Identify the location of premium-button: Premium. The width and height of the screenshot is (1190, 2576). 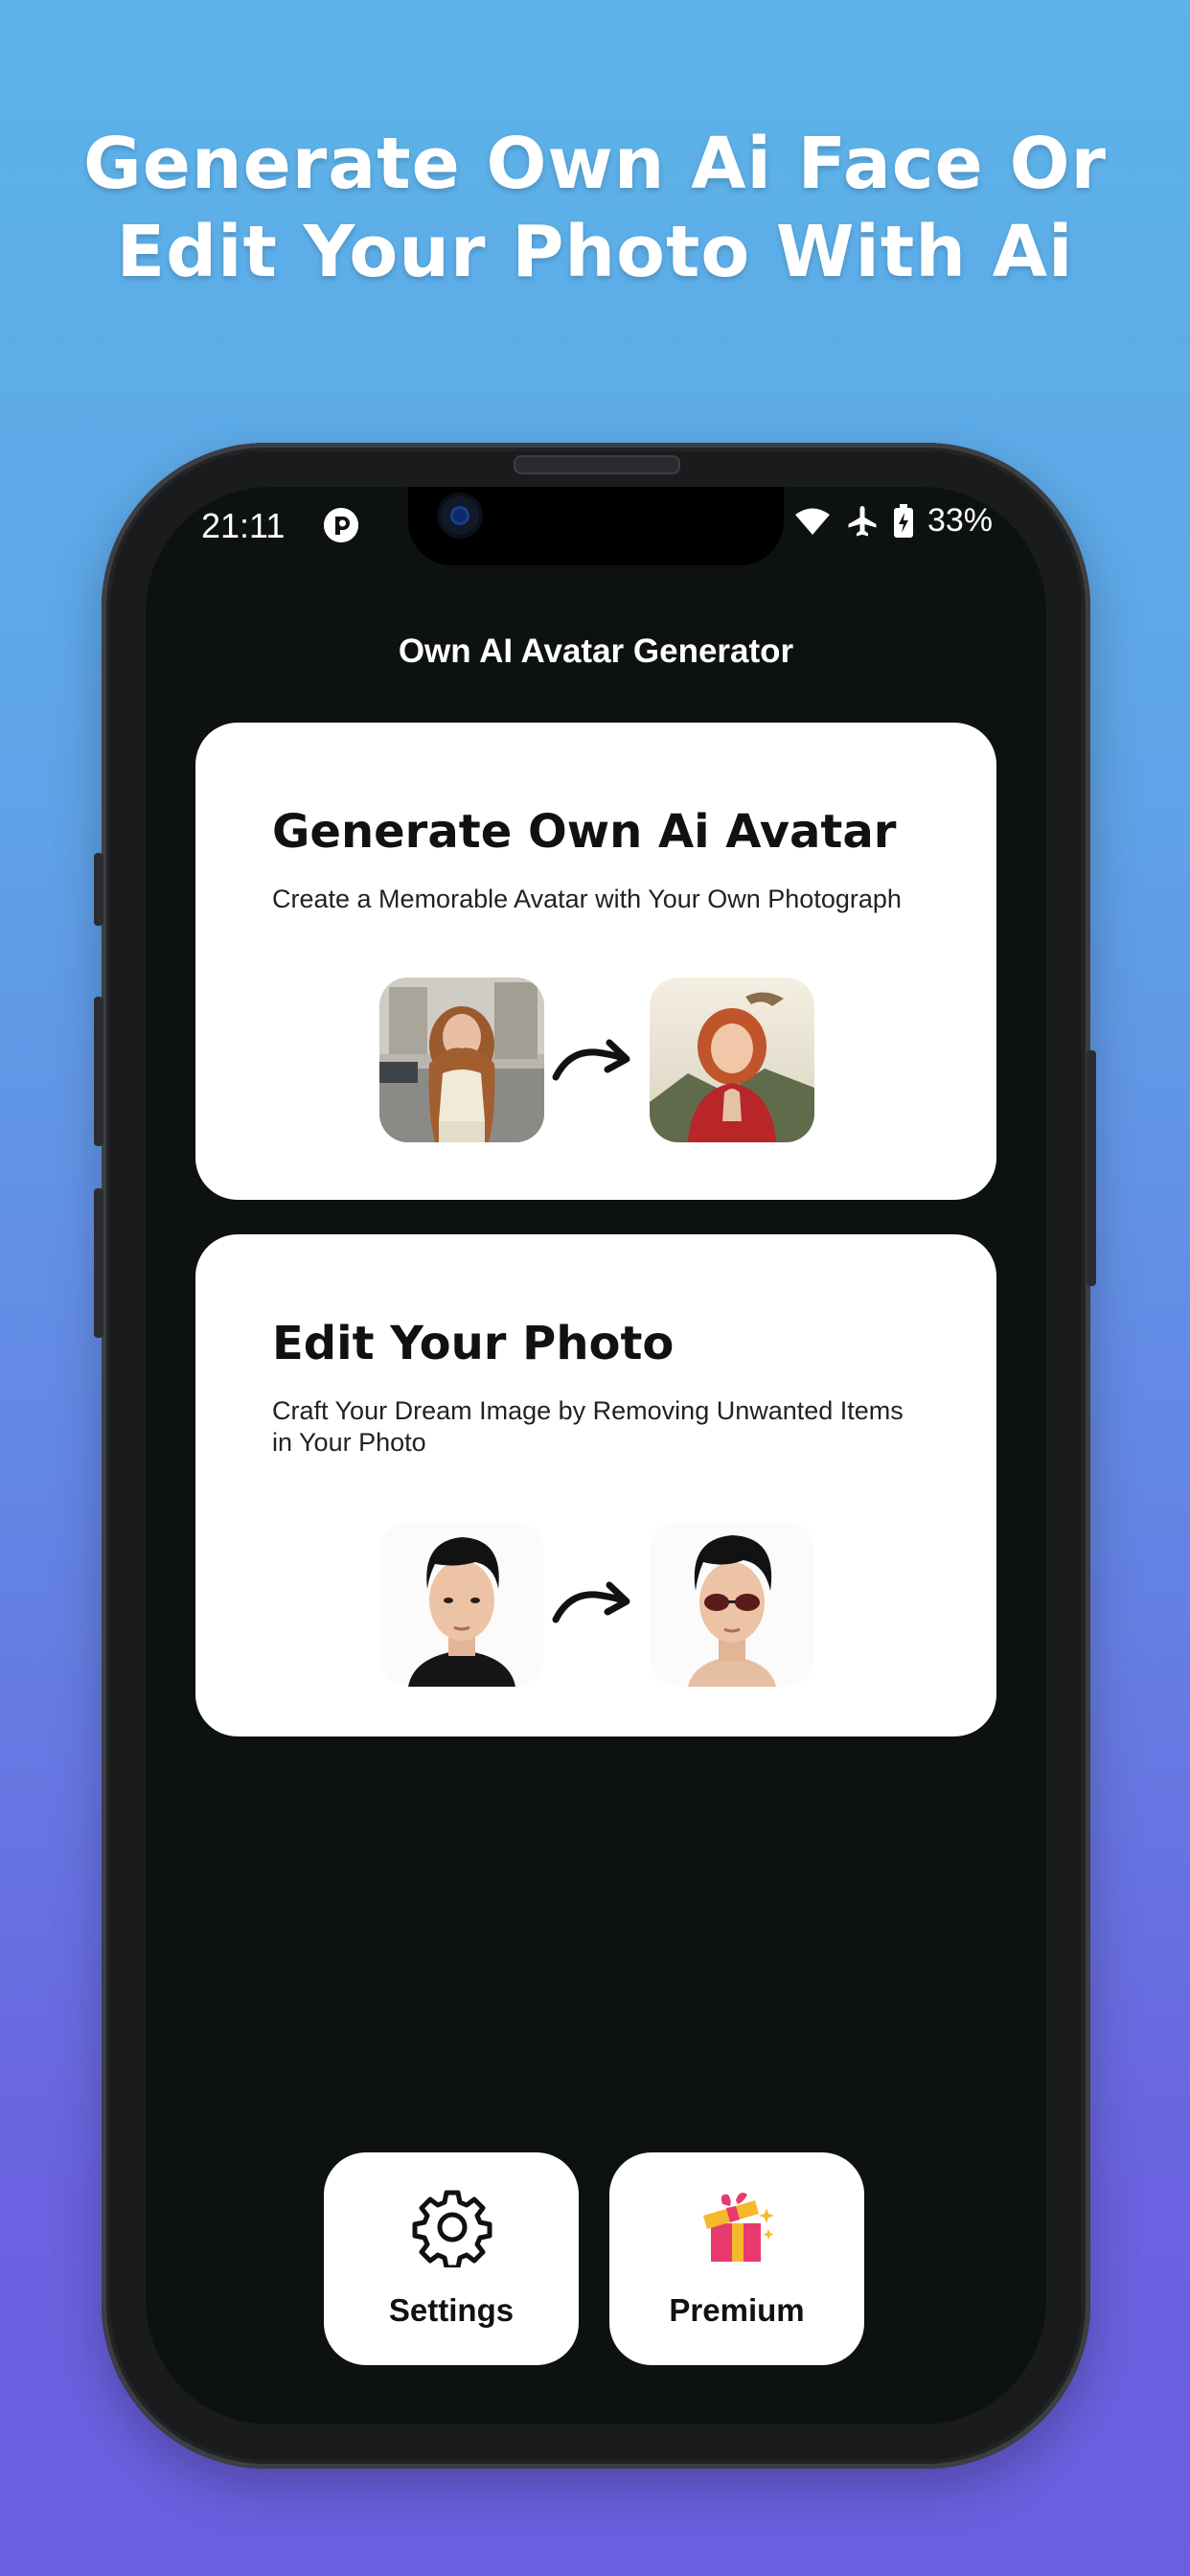
(736, 2258).